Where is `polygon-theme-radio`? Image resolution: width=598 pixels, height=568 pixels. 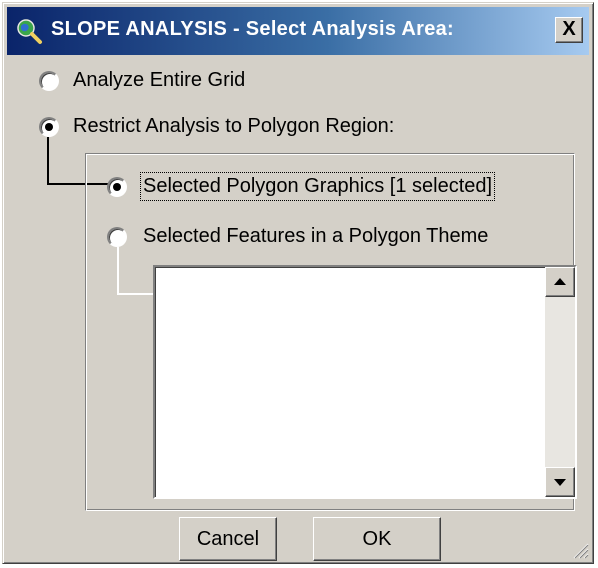
polygon-theme-radio is located at coordinates (117, 237).